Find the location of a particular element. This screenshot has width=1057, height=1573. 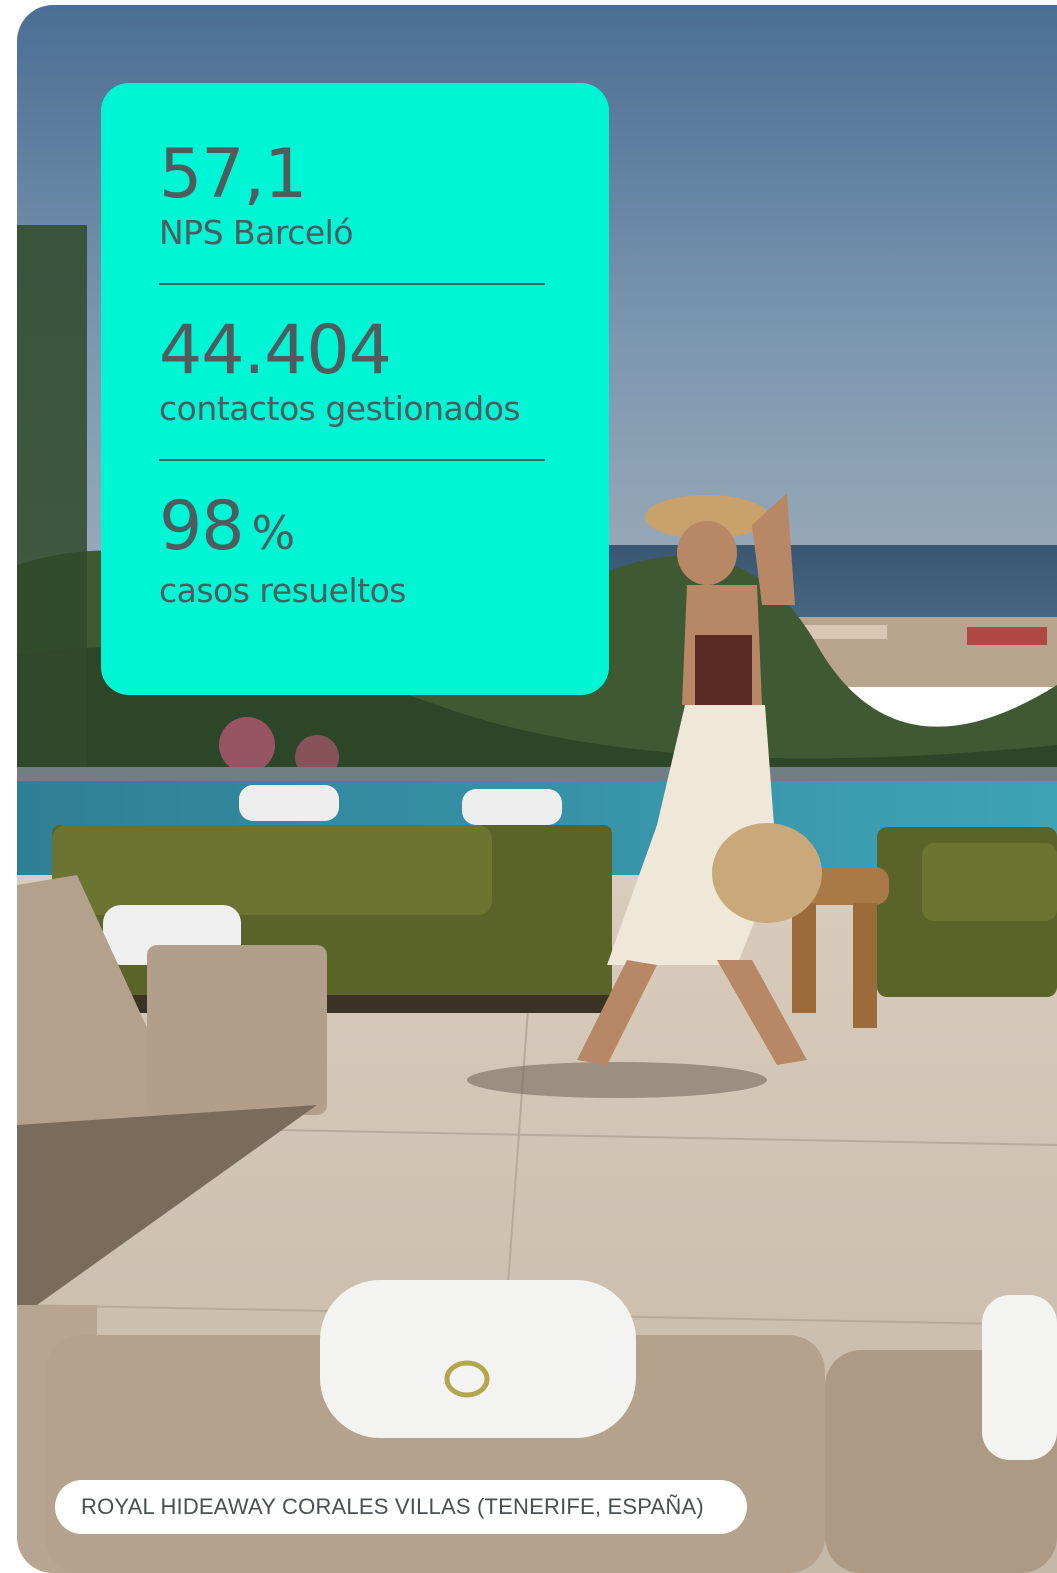

stat-nps: 57,1 NPS Barceló is located at coordinates (352, 196).